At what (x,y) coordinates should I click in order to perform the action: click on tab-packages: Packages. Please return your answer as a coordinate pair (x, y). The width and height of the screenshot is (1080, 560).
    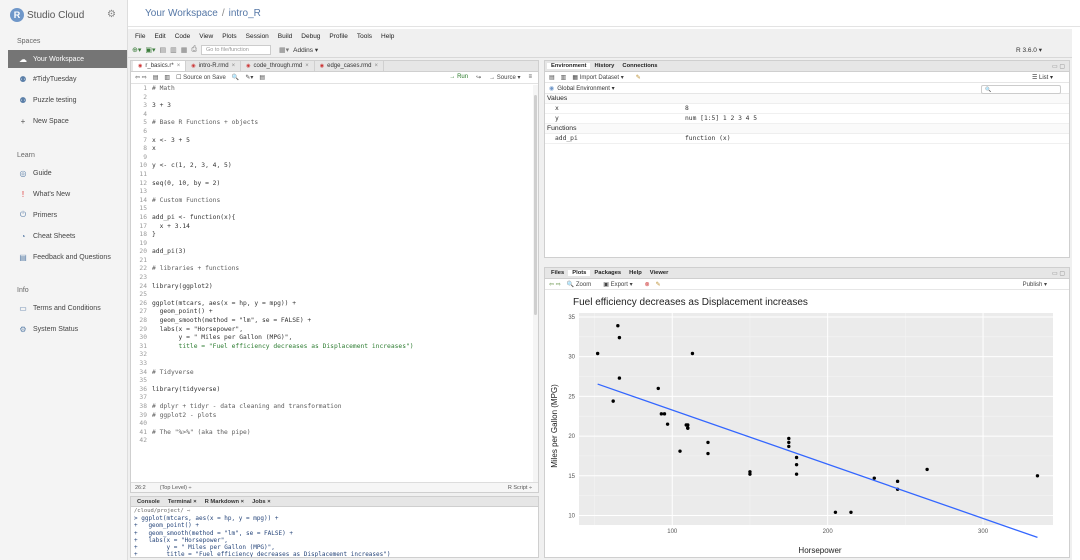
    Looking at the image, I should click on (607, 273).